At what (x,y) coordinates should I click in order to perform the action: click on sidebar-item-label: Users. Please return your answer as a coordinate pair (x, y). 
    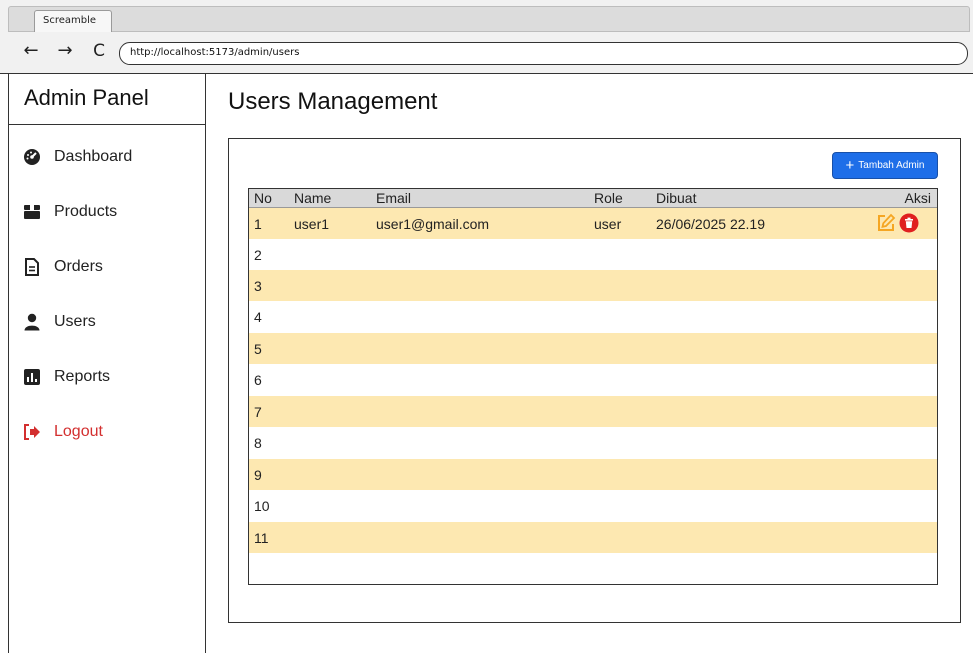
    Looking at the image, I should click on (75, 321).